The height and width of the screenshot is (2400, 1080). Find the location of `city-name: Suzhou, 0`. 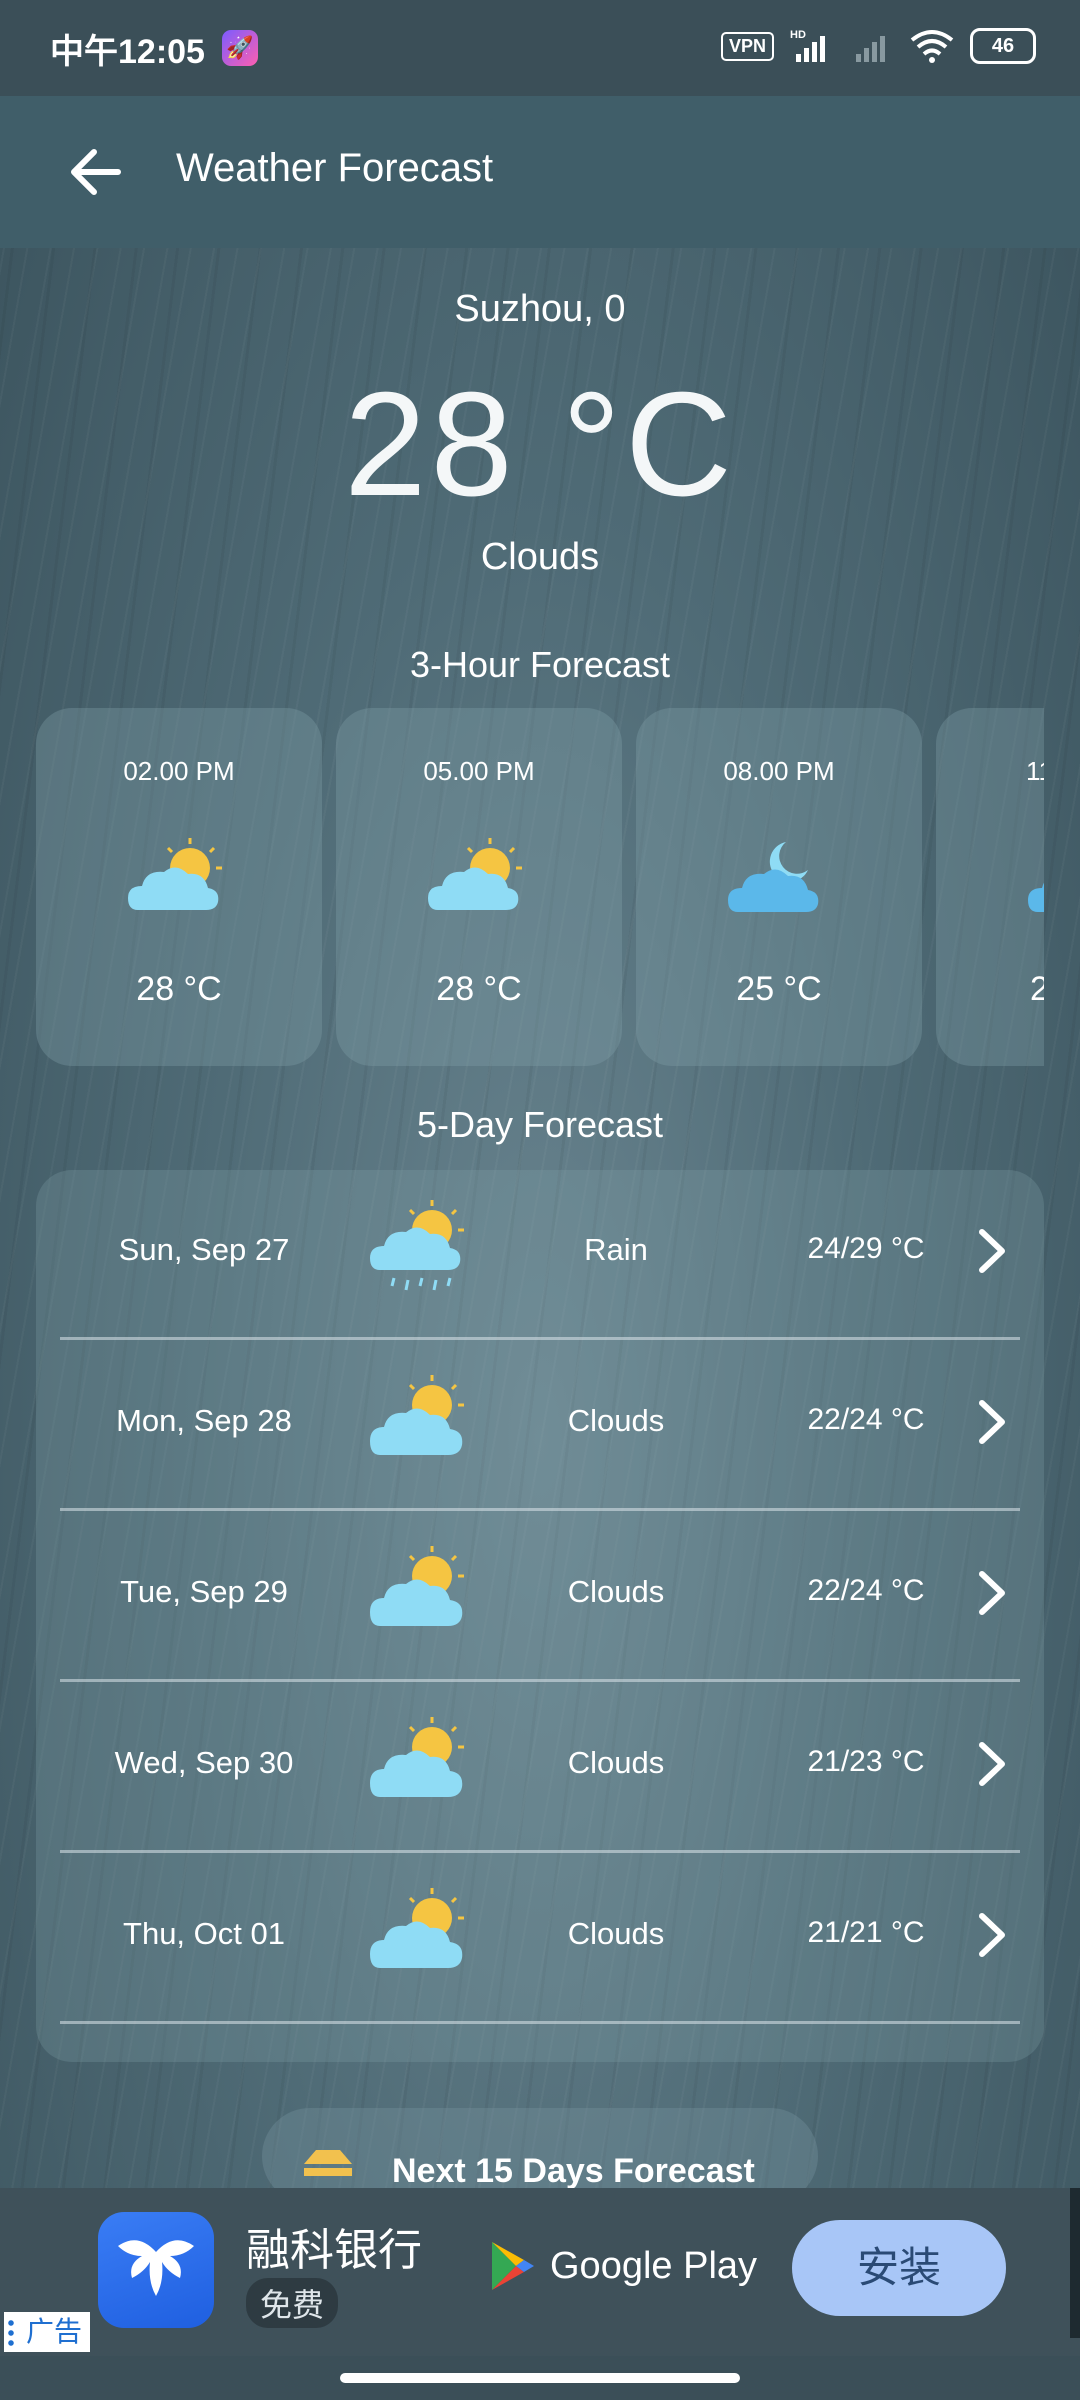

city-name: Suzhou, 0 is located at coordinates (540, 309).